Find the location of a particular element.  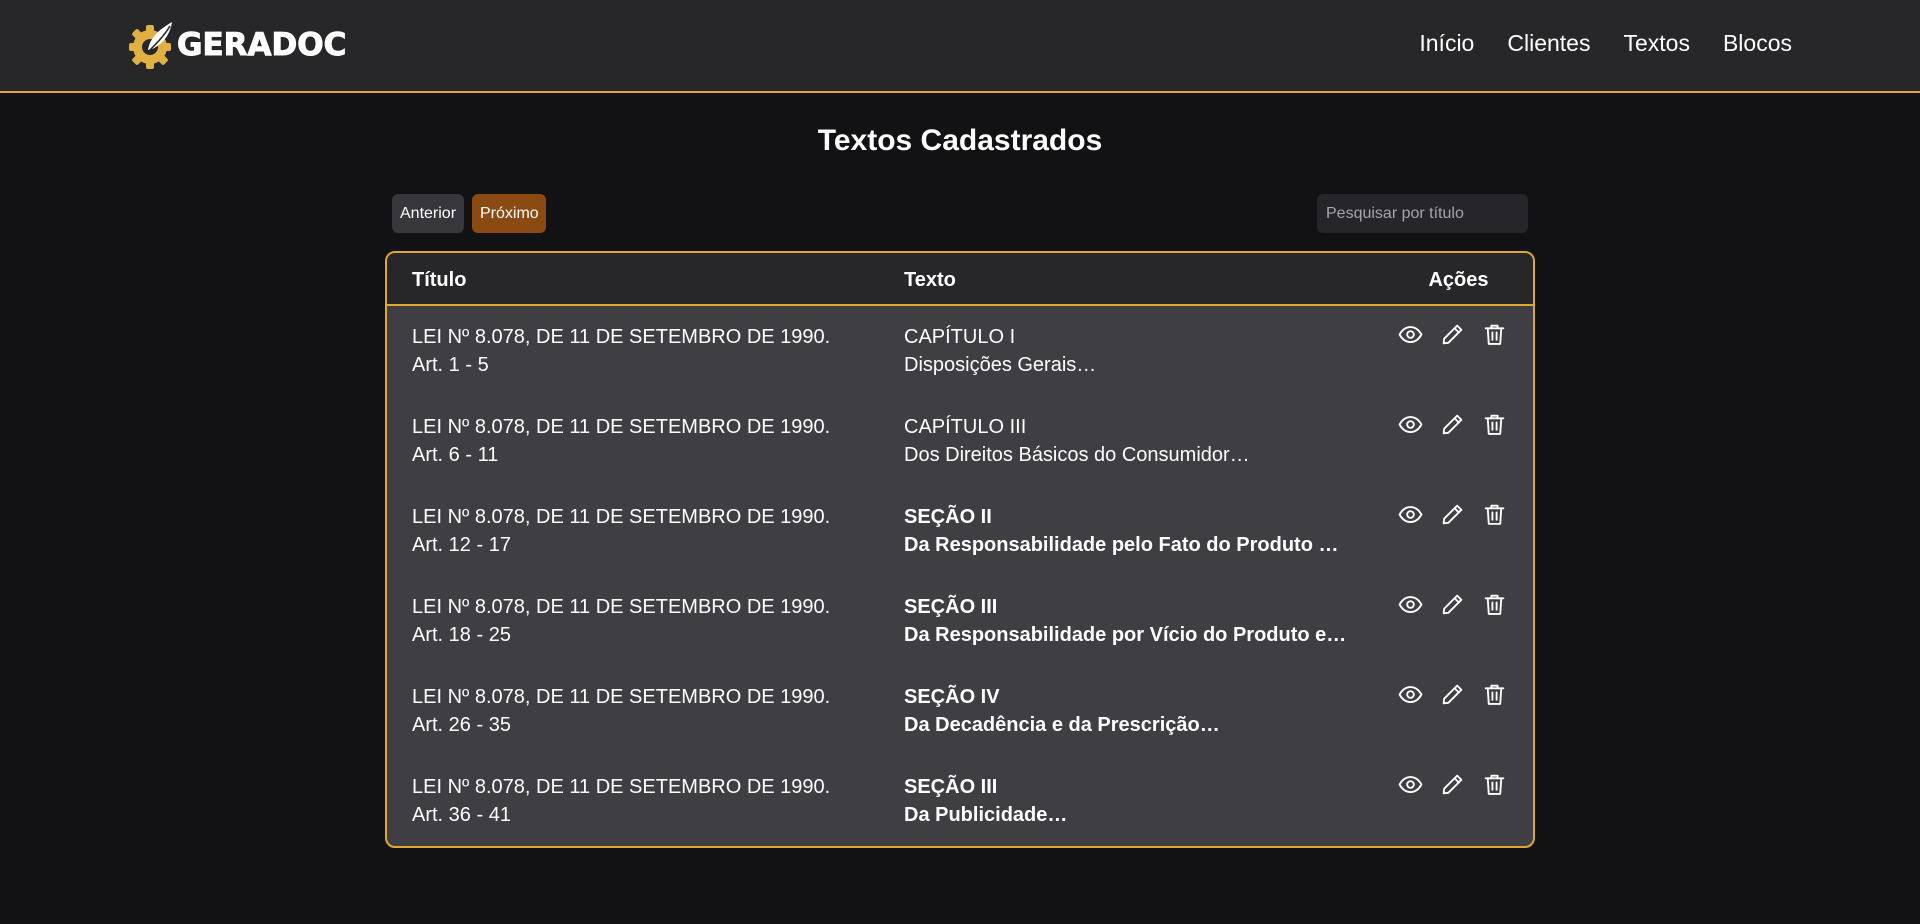

app-logo: GERADOC is located at coordinates (236, 45).